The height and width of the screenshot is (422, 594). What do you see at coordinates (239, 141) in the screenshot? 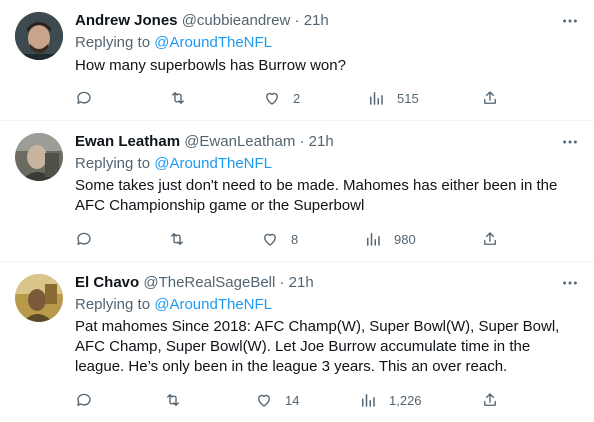
I see `author-handle: @EwanLeatham` at bounding box center [239, 141].